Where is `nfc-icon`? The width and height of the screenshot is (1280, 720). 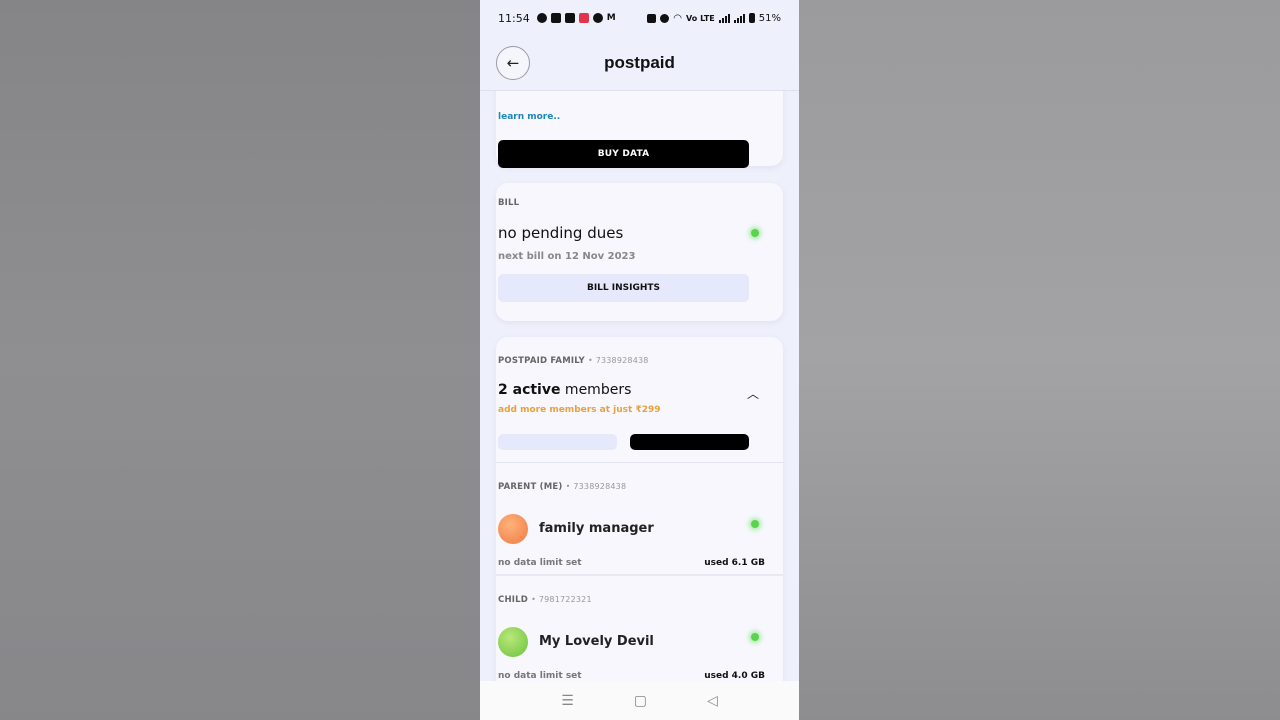 nfc-icon is located at coordinates (652, 18).